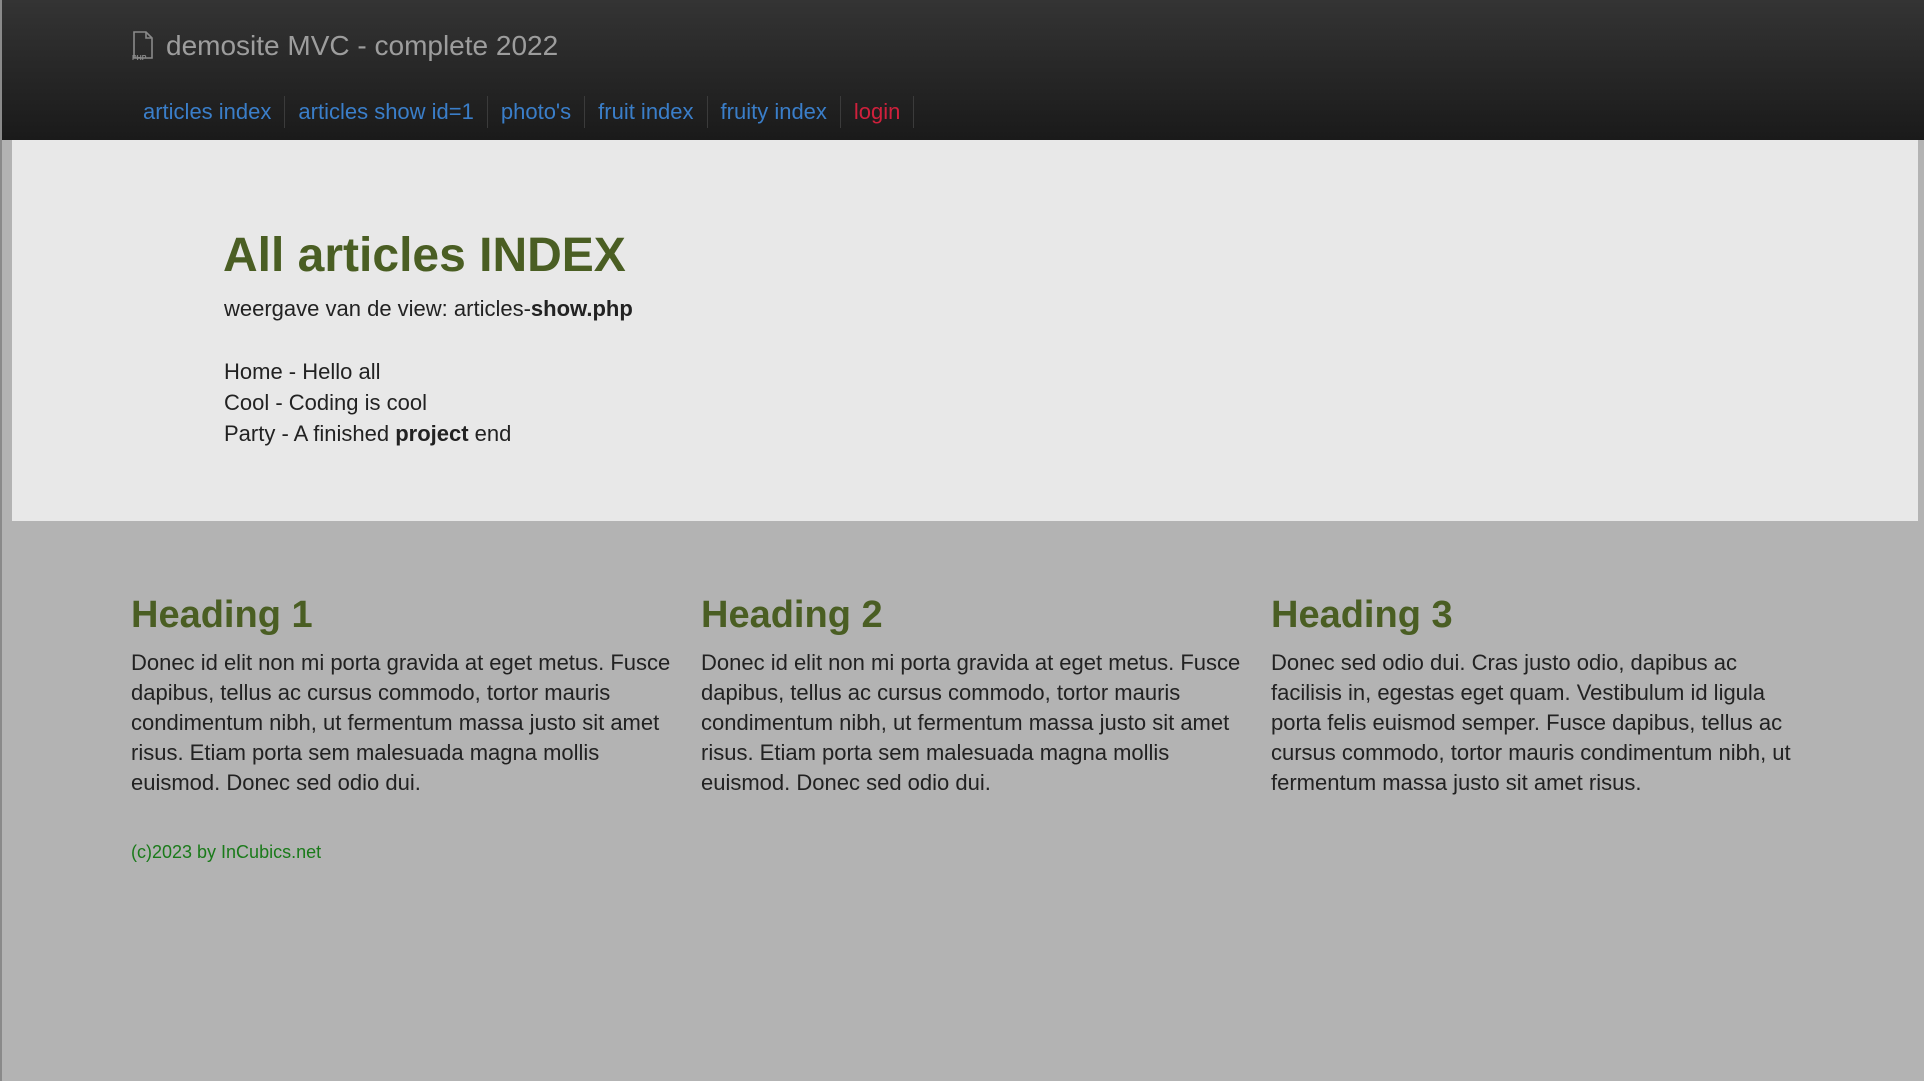  Describe the element at coordinates (362, 45) in the screenshot. I see `brand-title: demosite MVC - complete 2022` at that location.